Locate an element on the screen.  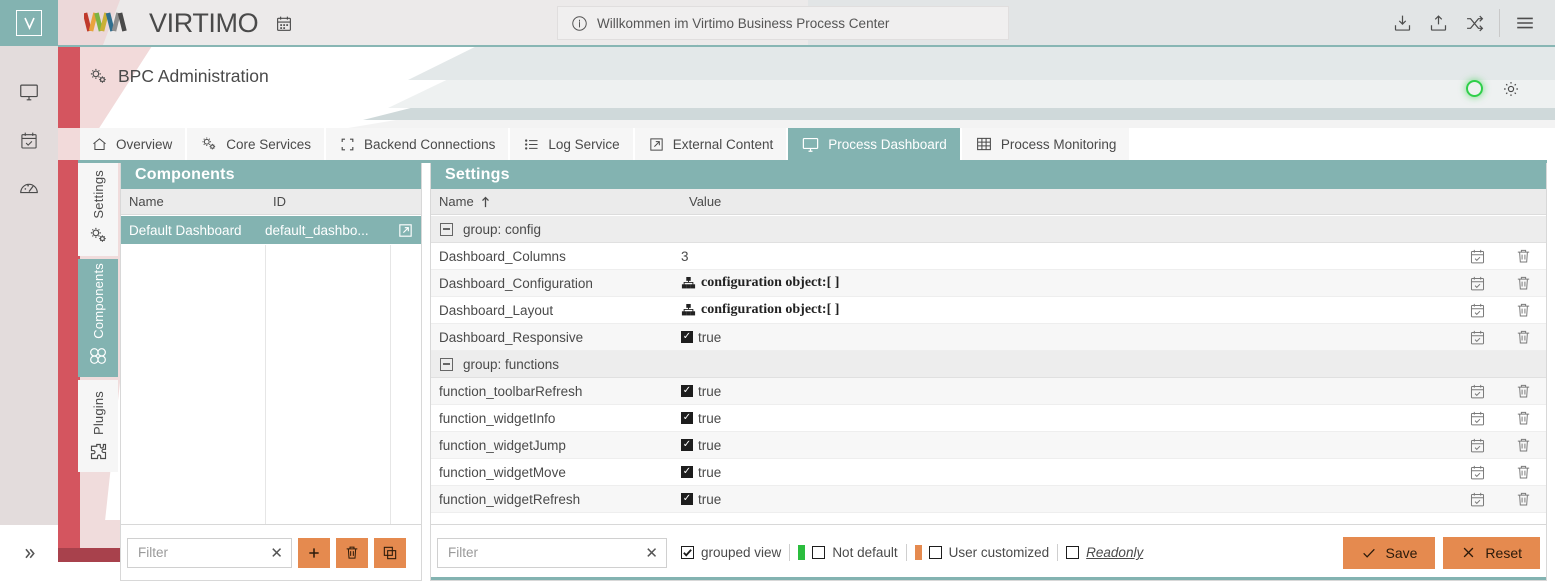
checkbox-not-default: Not default is located at coordinates (855, 552).